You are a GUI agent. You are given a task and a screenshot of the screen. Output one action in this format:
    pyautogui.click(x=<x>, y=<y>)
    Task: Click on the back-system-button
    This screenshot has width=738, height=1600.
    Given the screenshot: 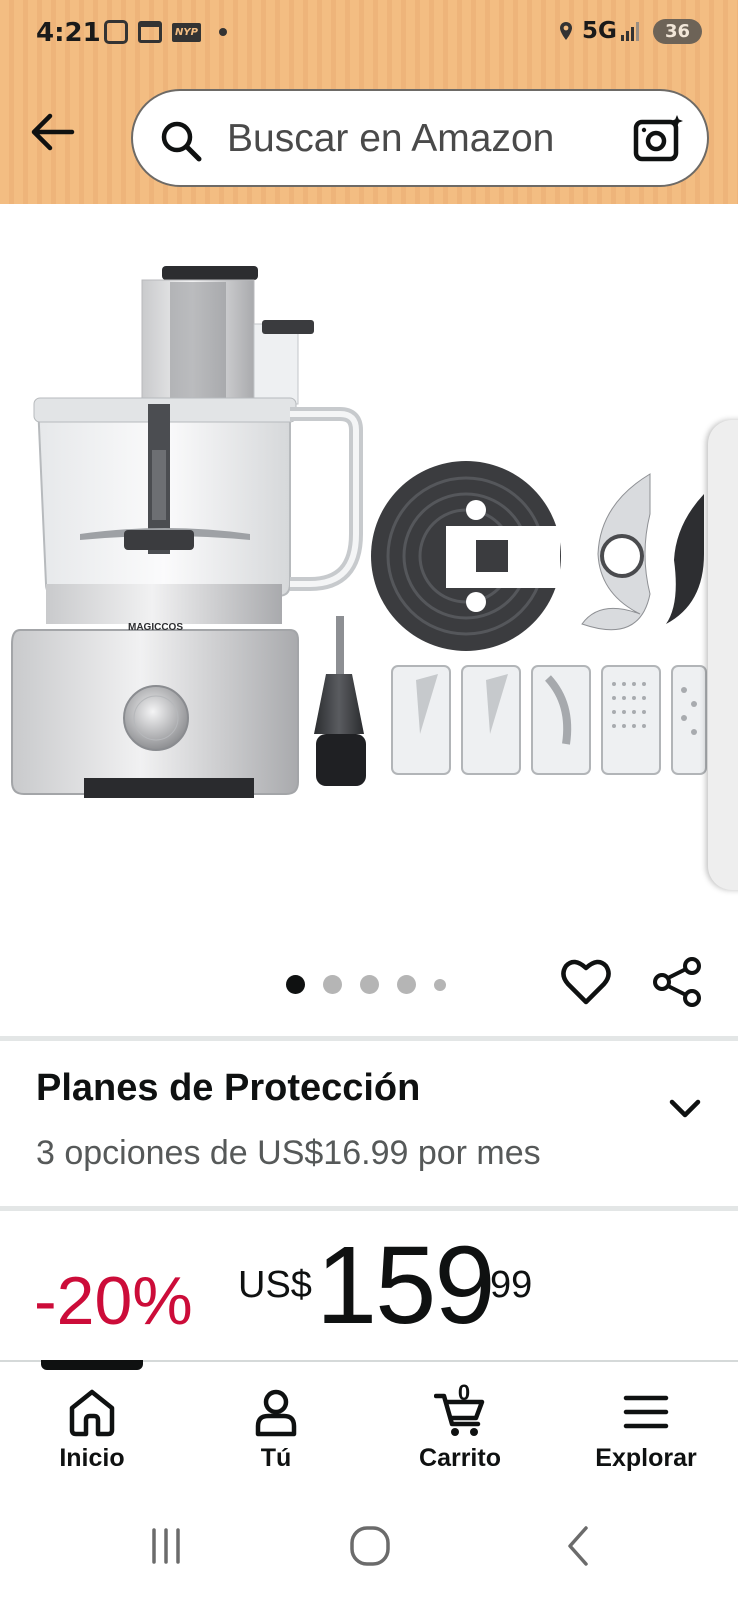 What is the action you would take?
    pyautogui.click(x=580, y=1546)
    